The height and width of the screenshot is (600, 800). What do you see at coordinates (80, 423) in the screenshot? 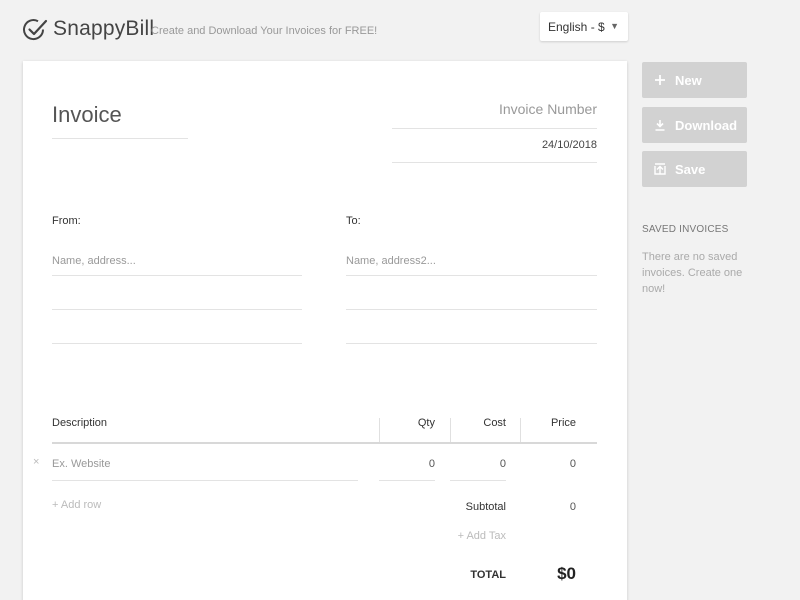
I see `description-header: Description` at bounding box center [80, 423].